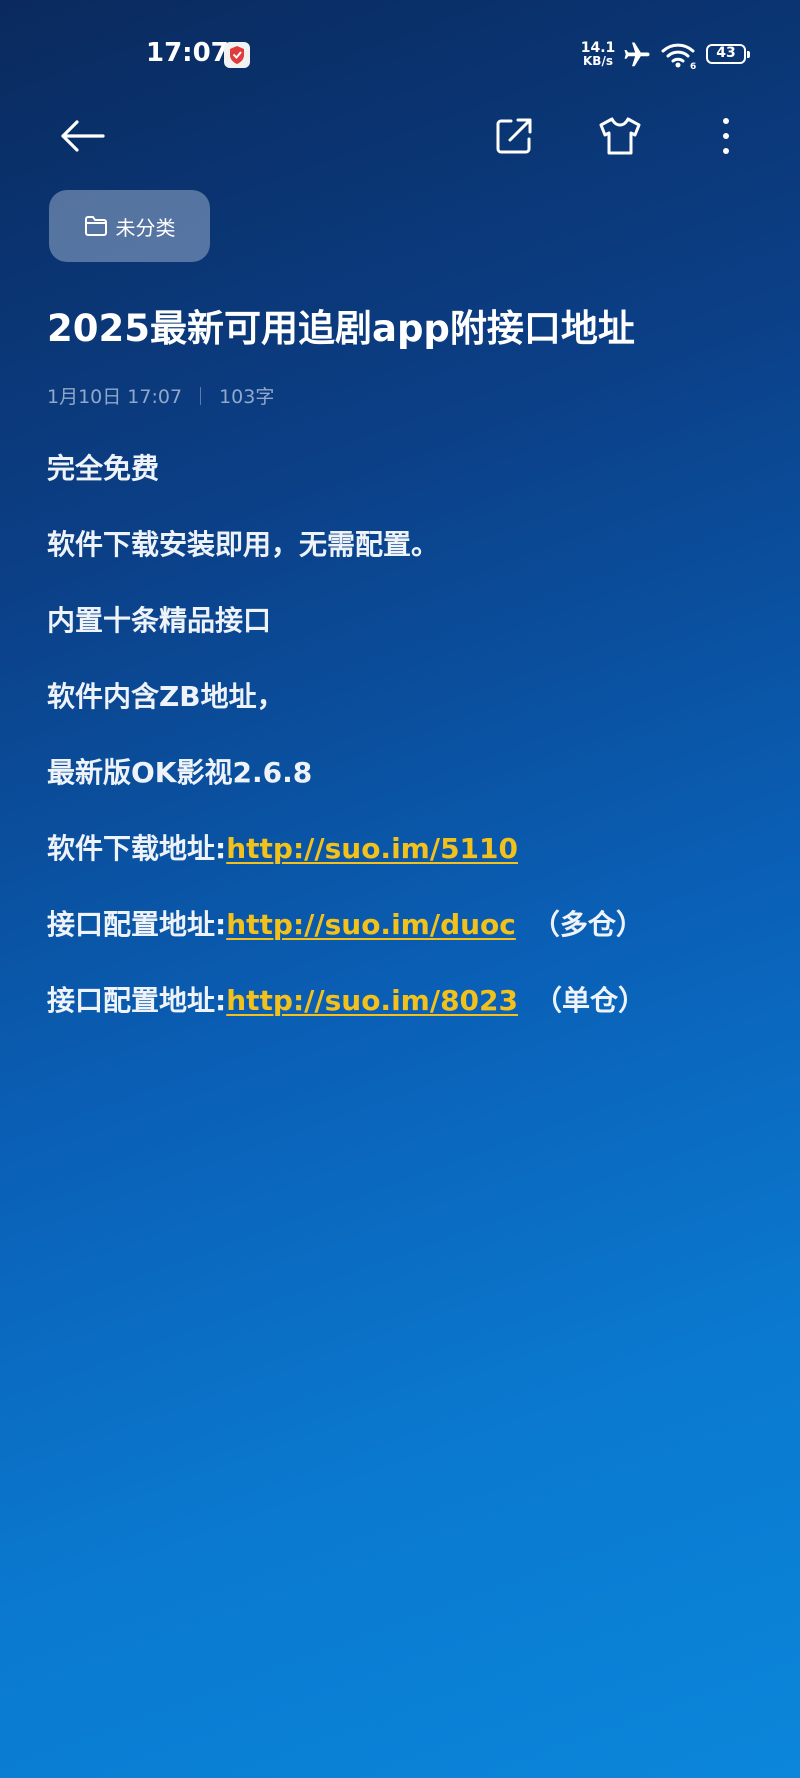  I want to click on network-speed: 14.1 KB/s, so click(598, 54).